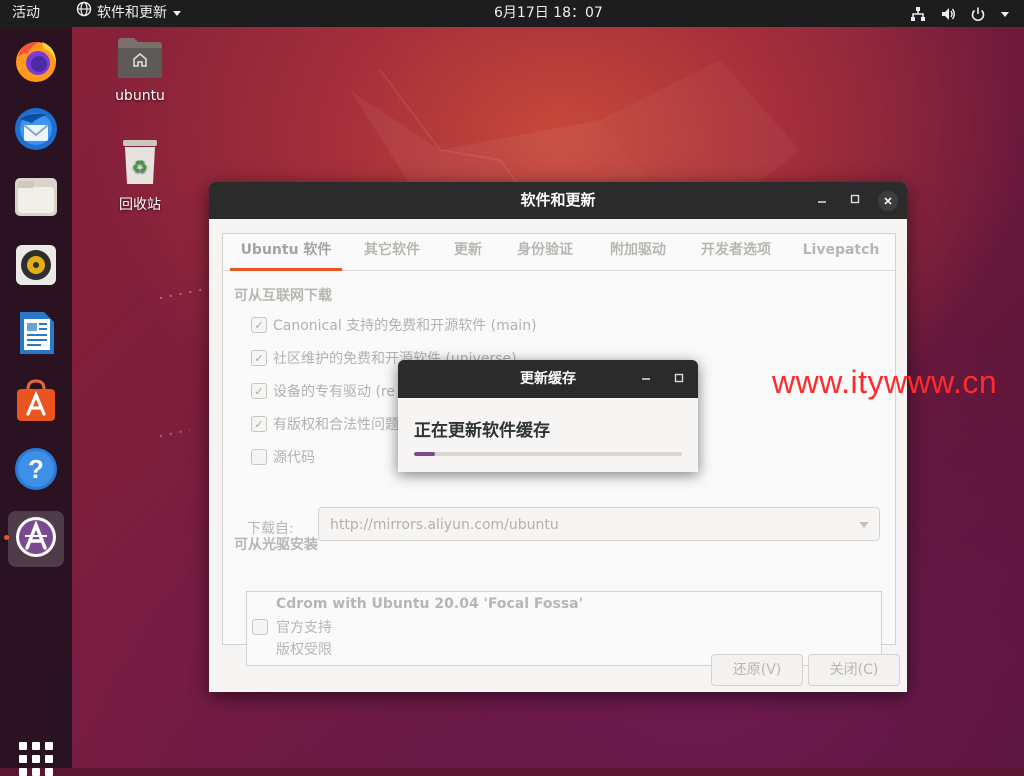  I want to click on cdrom-section-heading: 可从光驱安装, so click(276, 545).